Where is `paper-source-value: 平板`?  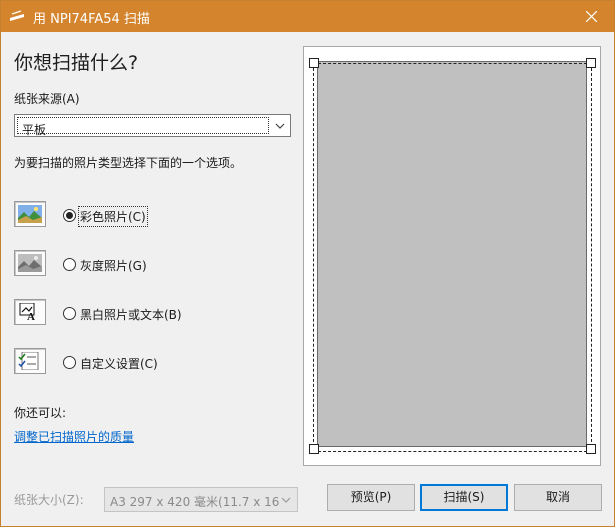 paper-source-value: 平板 is located at coordinates (34, 130).